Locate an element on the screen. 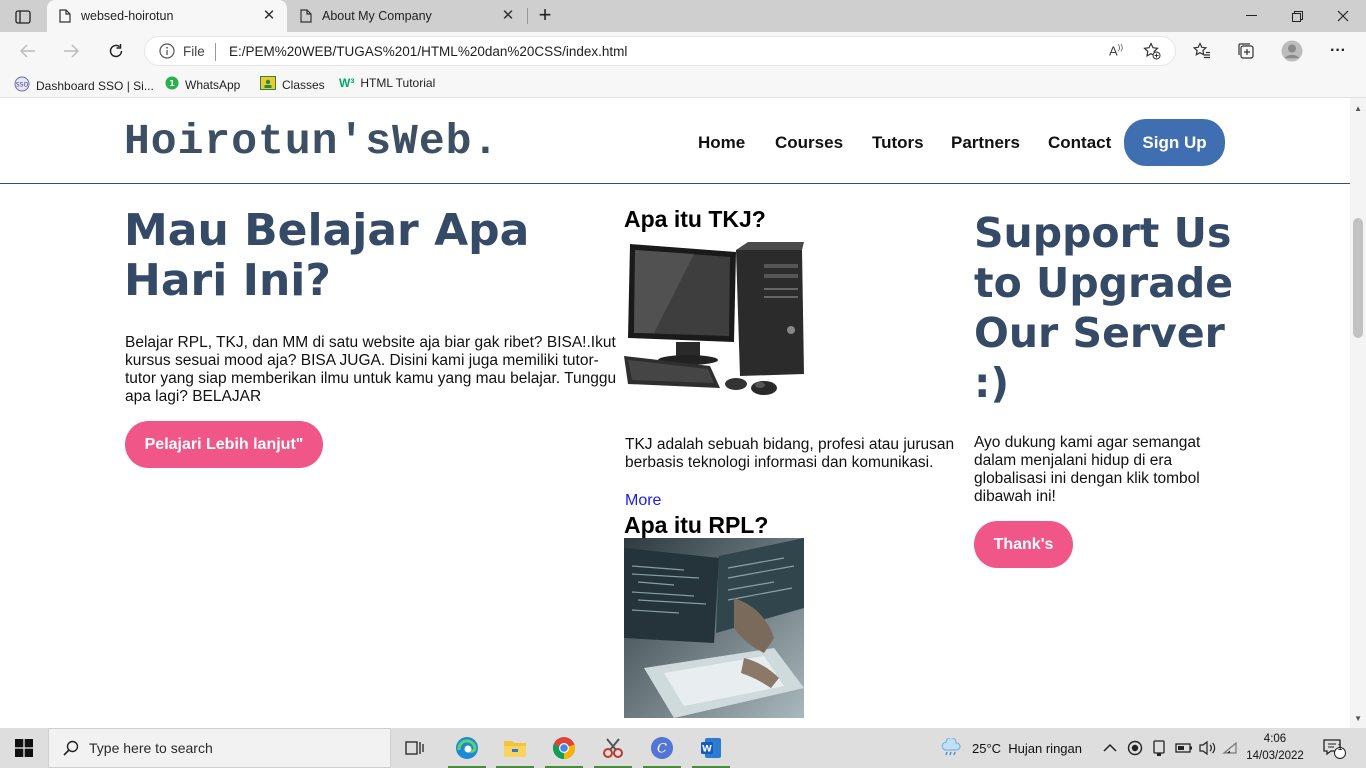 This screenshot has height=768, width=1366. show-hidden-icons is located at coordinates (1110, 748).